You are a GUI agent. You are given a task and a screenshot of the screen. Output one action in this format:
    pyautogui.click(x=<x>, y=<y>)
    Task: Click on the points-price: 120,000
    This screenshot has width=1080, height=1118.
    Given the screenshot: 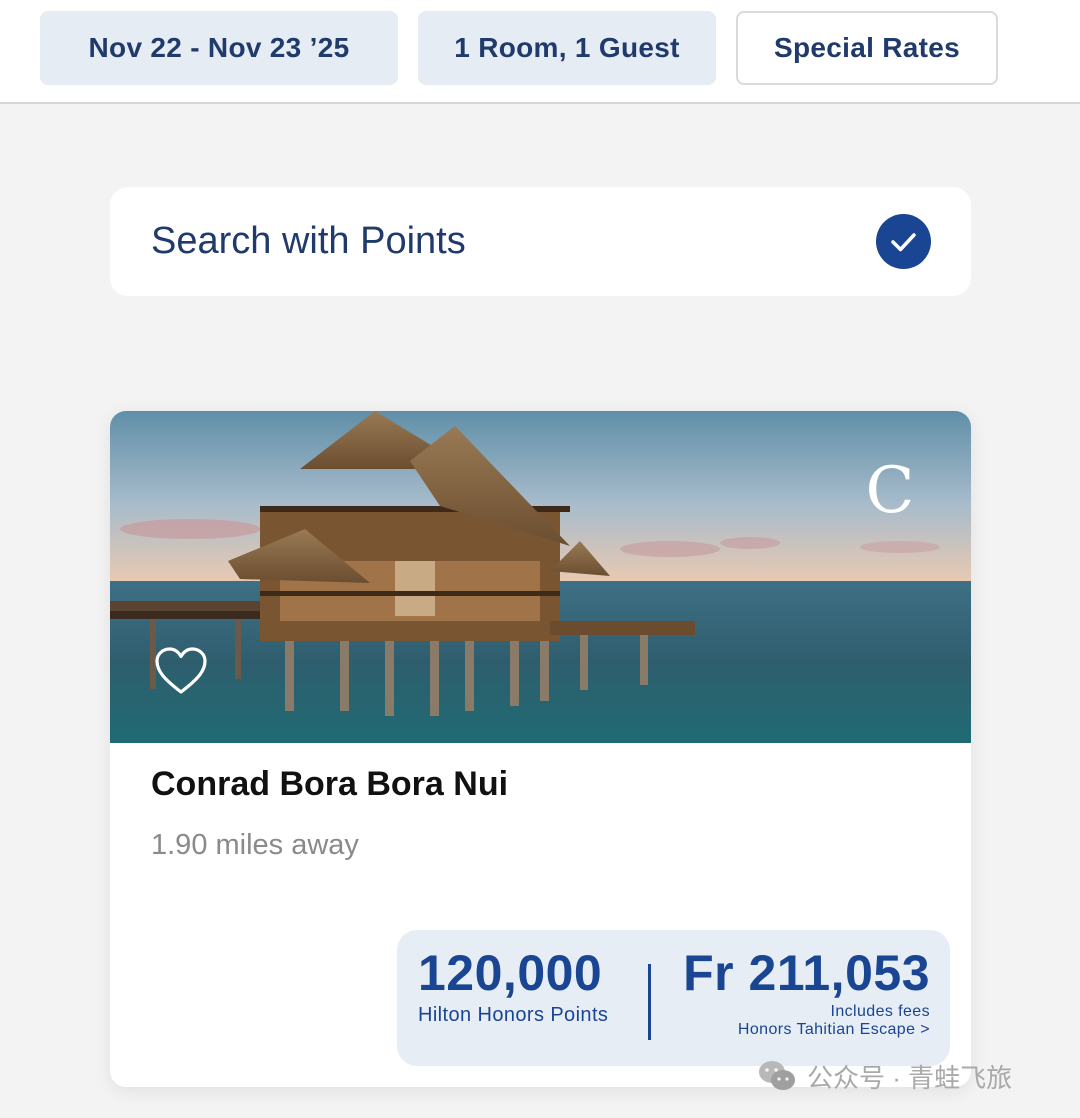 What is the action you would take?
    pyautogui.click(x=510, y=973)
    